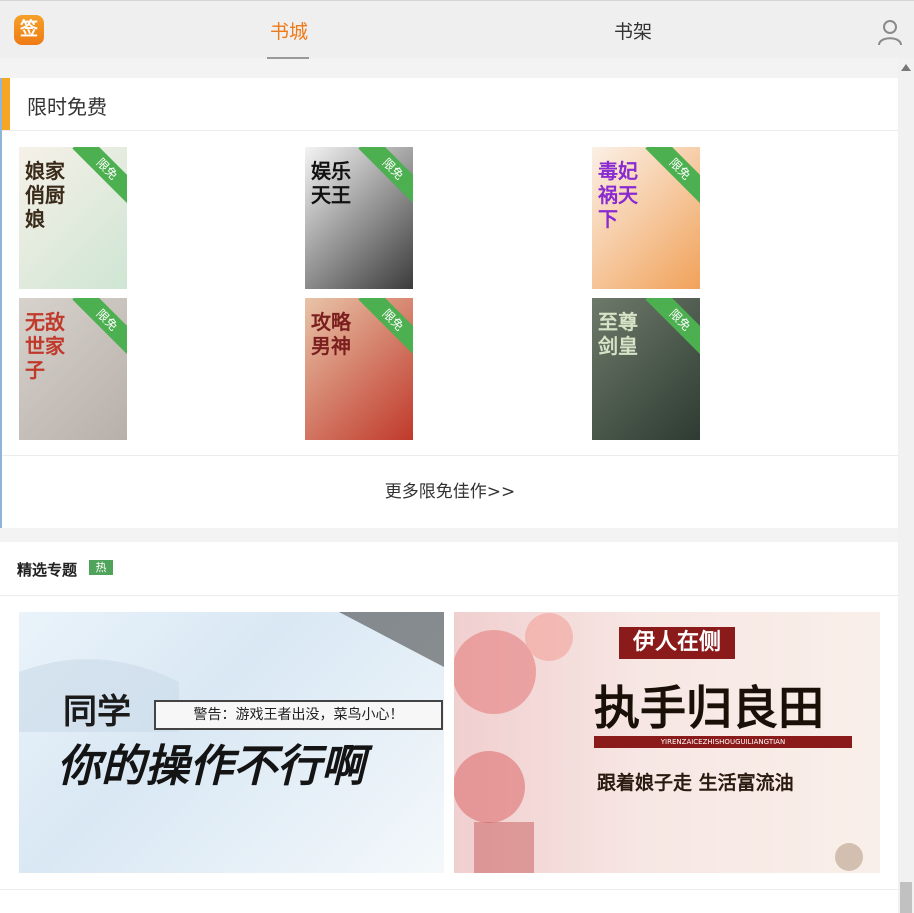 Image resolution: width=914 pixels, height=913 pixels. What do you see at coordinates (618, 334) in the screenshot?
I see `book-title: 至尊剑皇` at bounding box center [618, 334].